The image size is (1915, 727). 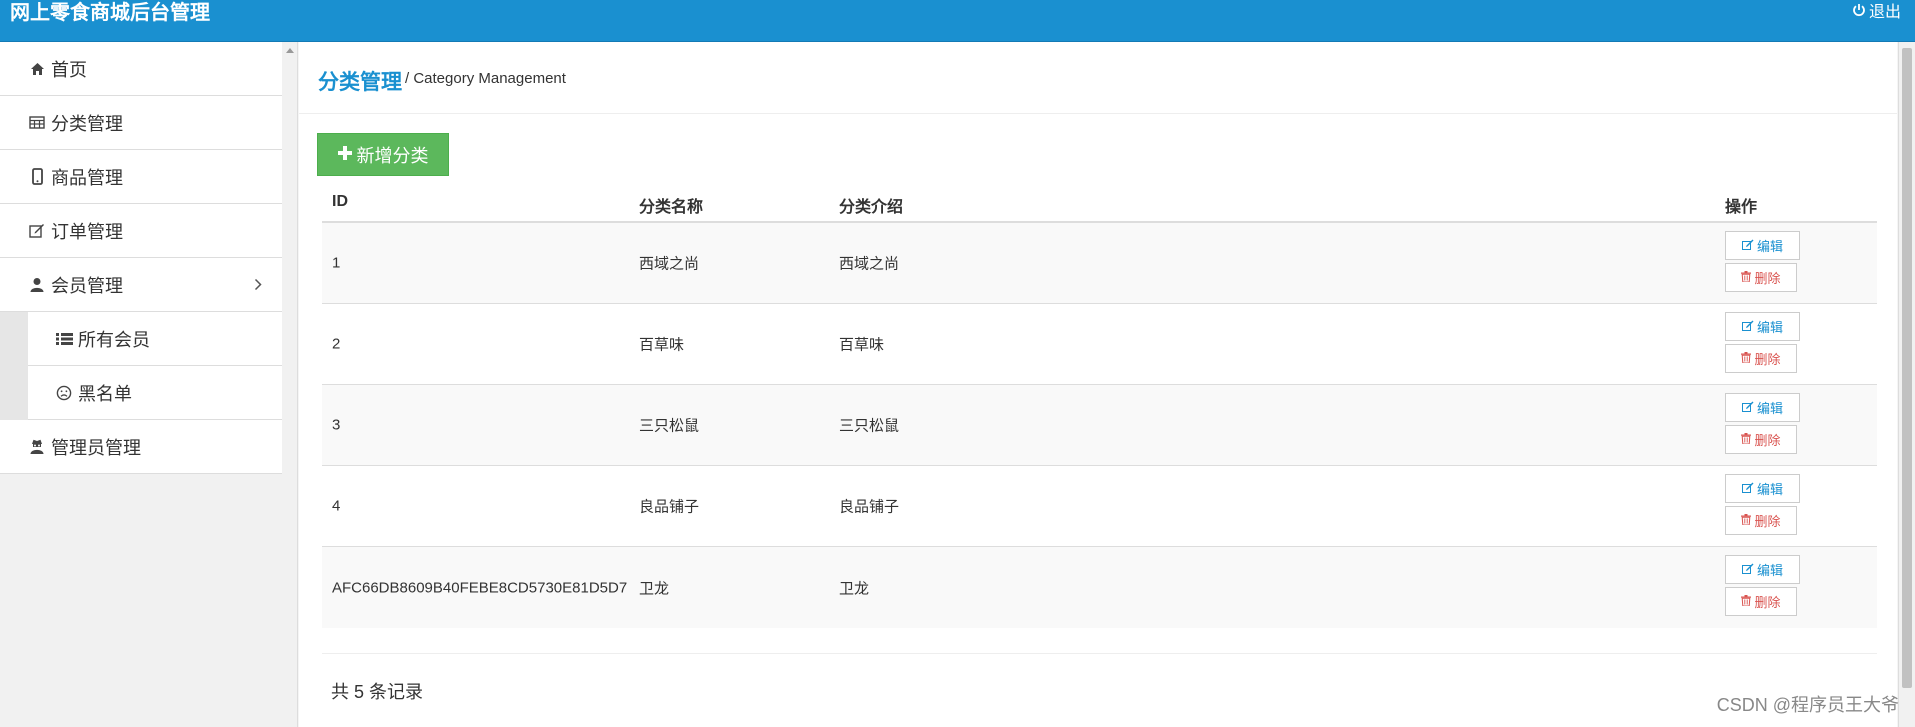 I want to click on sidebar-scrollbar, so click(x=290, y=384).